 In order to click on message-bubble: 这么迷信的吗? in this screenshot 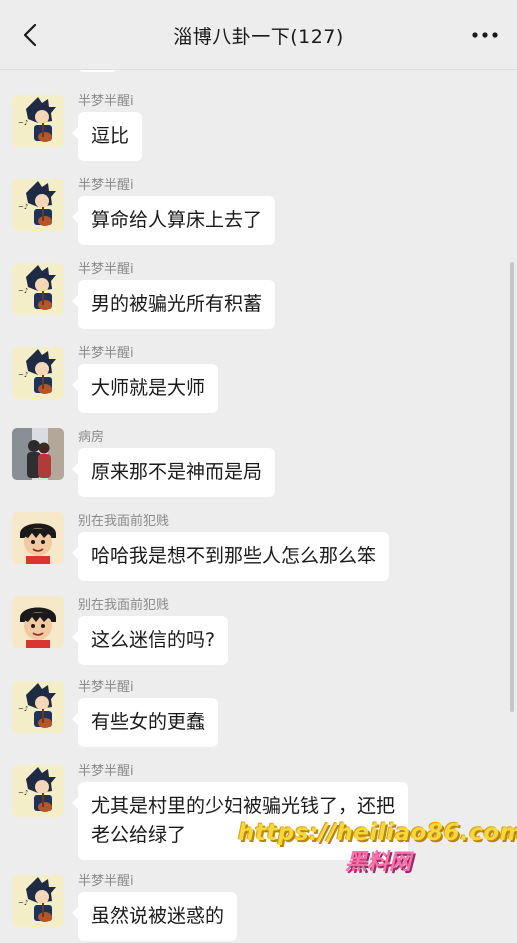, I will do `click(150, 640)`.